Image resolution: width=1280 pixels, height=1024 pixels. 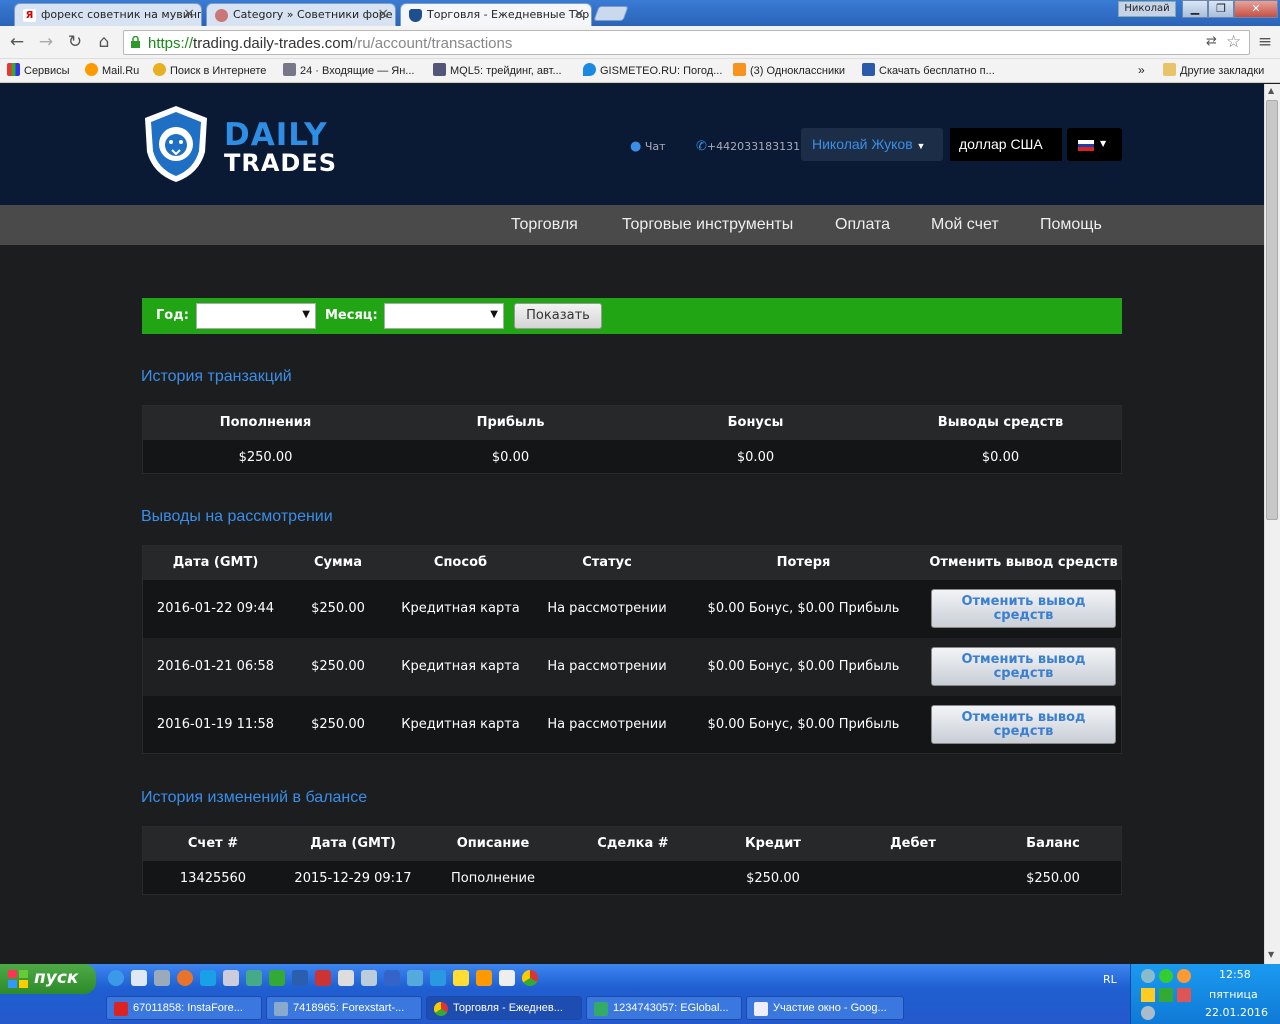 I want to click on currency-selector: доллар США, so click(x=1006, y=144).